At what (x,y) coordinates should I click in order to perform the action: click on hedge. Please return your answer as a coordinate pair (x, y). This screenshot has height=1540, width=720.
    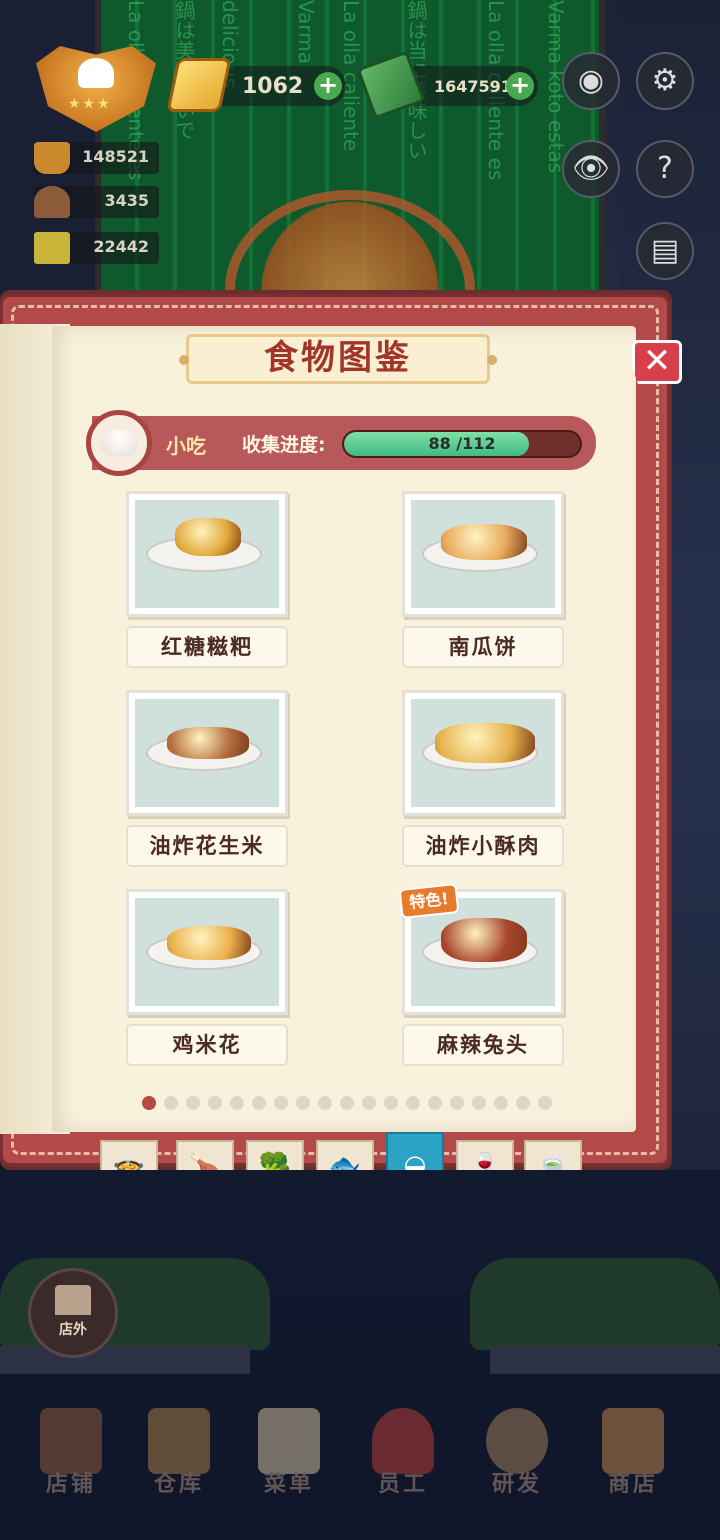
    Looking at the image, I should click on (595, 1304).